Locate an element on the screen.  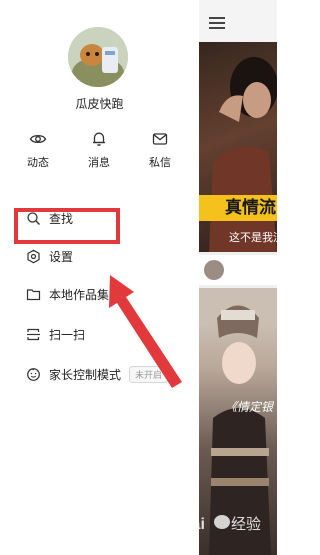
avatar is located at coordinates (98, 57).